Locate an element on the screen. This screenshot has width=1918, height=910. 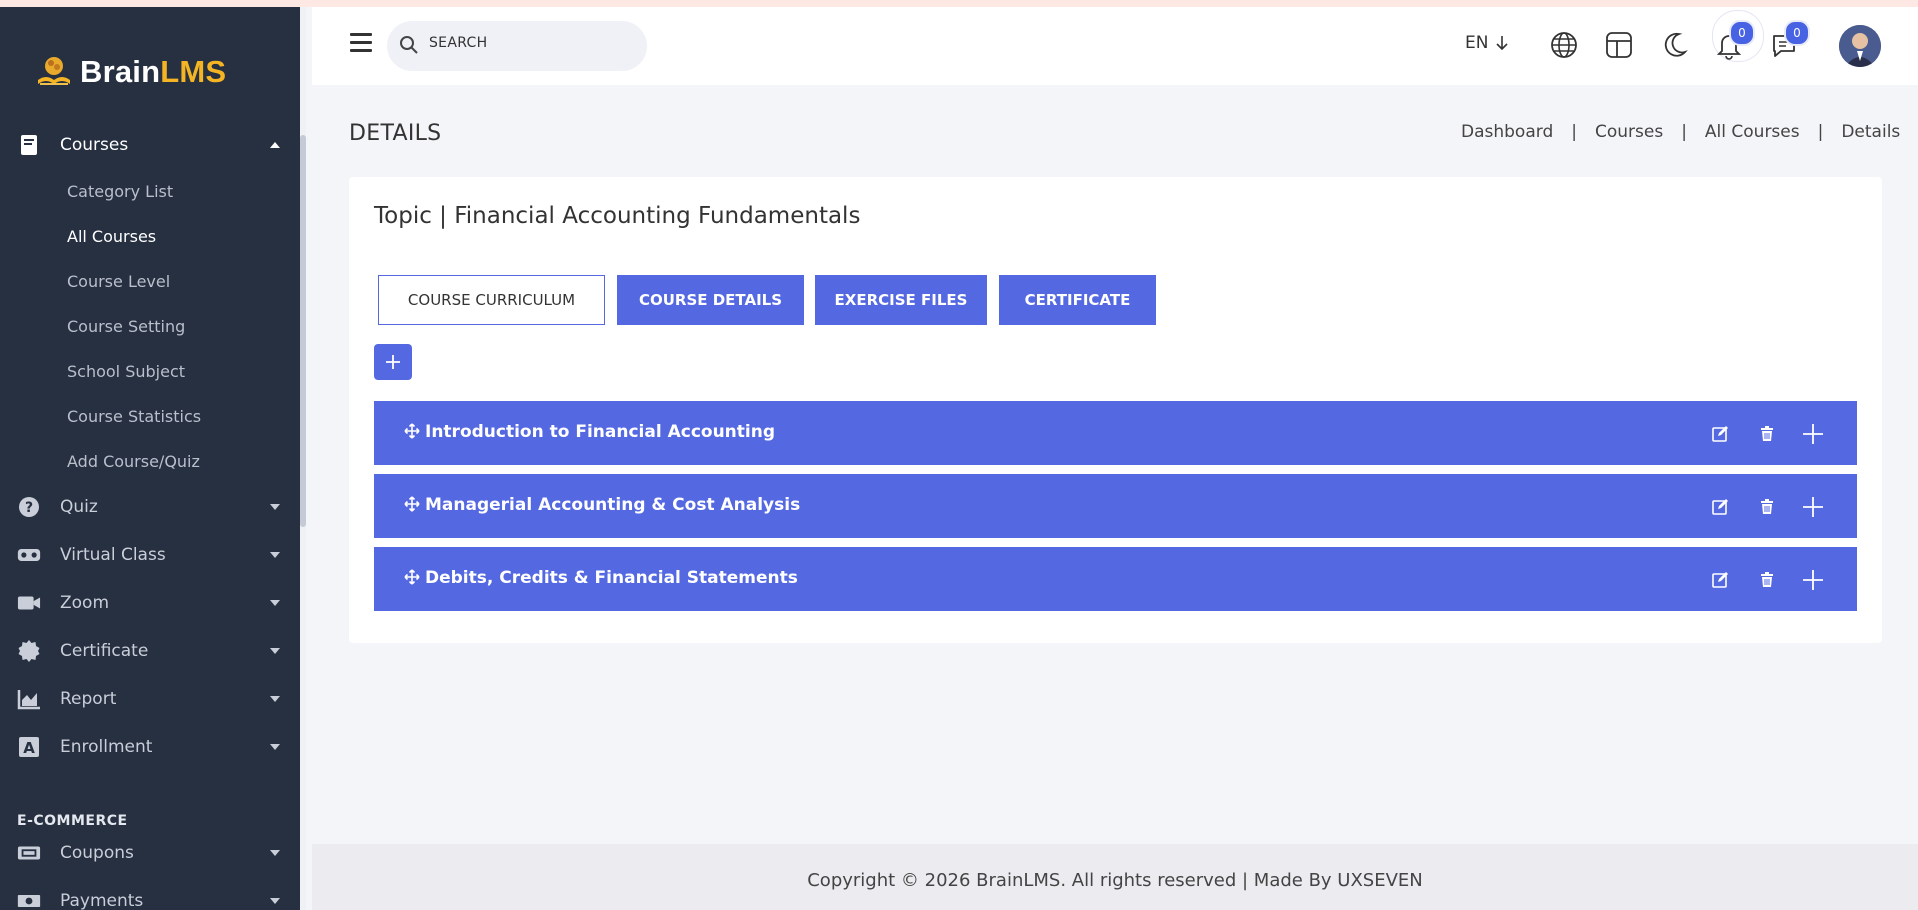
sidebar-subitem-category-list: Category List is located at coordinates (120, 191).